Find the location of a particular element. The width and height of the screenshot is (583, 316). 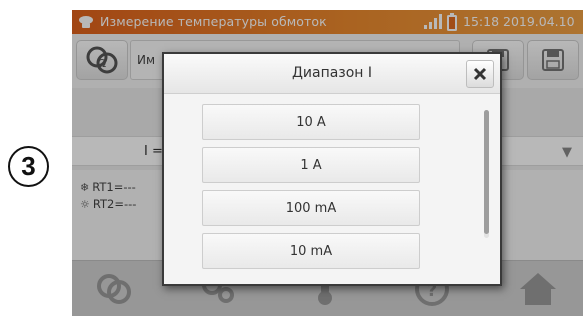

option-10a: 10 A is located at coordinates (311, 122).